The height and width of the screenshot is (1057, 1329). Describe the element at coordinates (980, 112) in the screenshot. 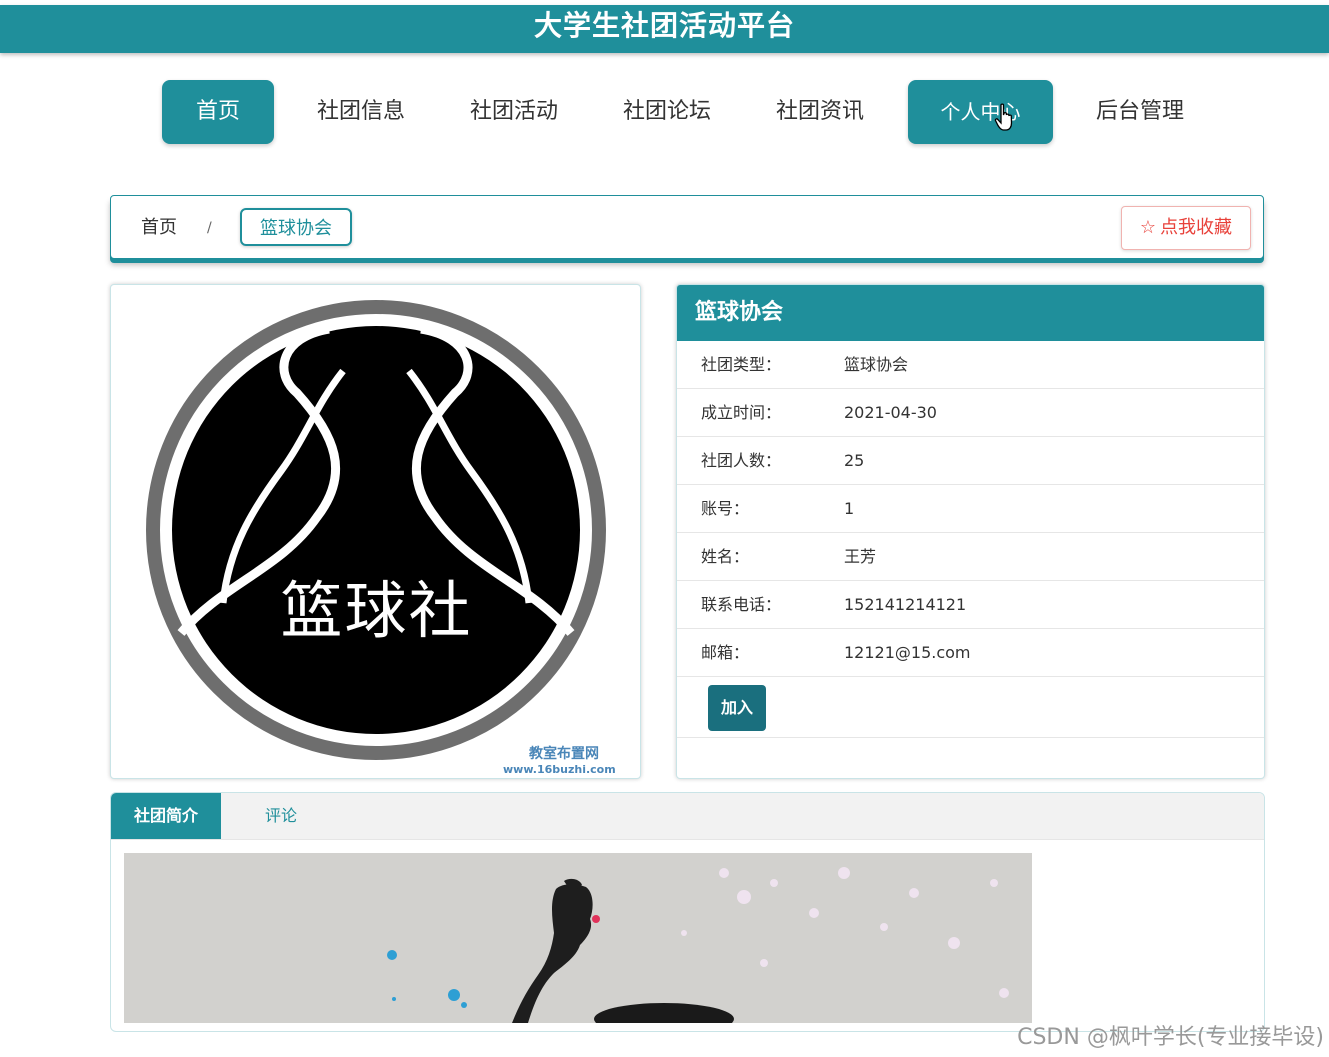

I see `nav-item-personal-center: 个人中心` at that location.